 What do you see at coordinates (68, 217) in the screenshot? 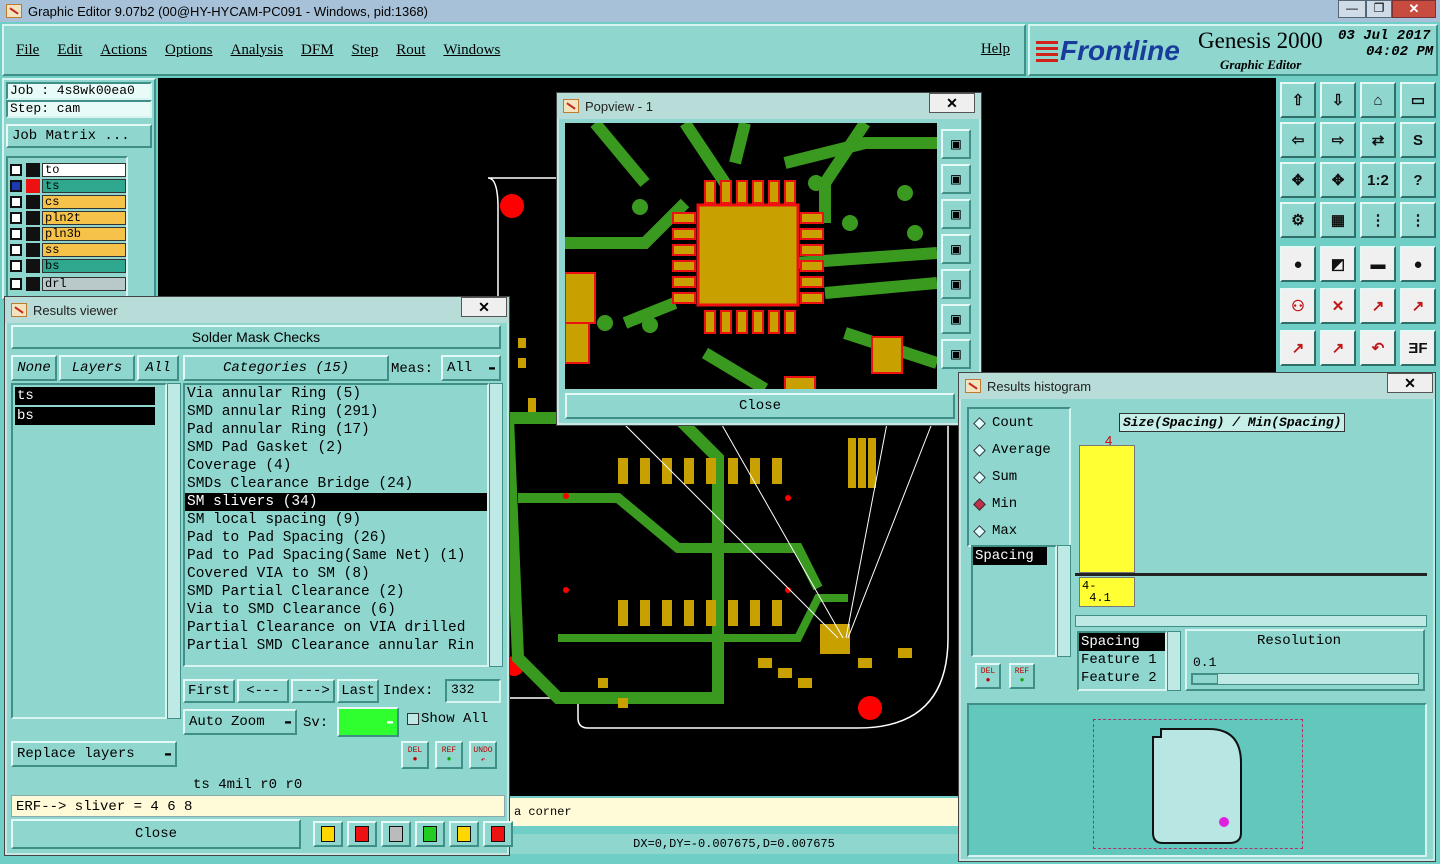
I see `layer-row: pln2t` at bounding box center [68, 217].